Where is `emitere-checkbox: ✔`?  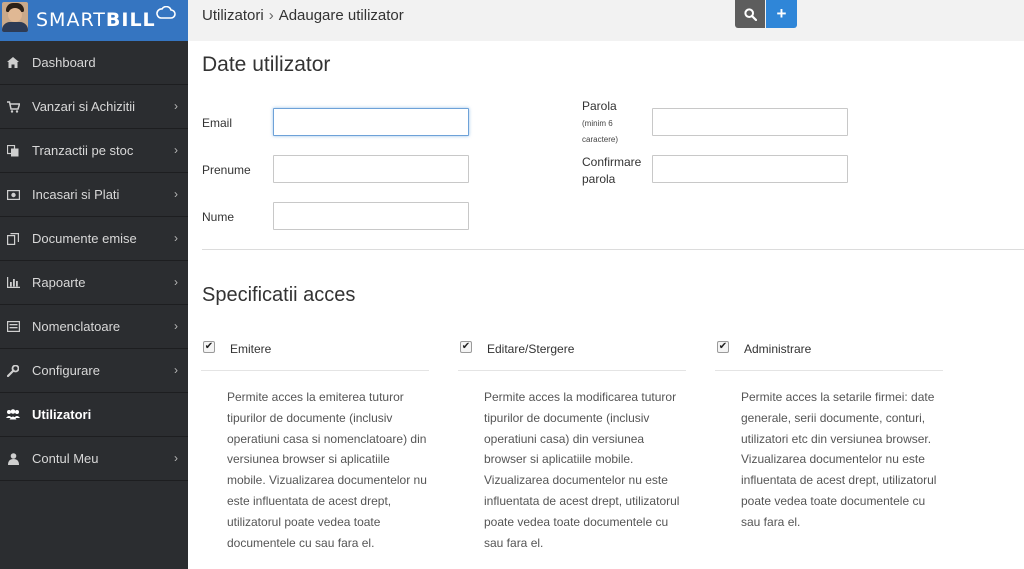
emitere-checkbox: ✔ is located at coordinates (209, 347).